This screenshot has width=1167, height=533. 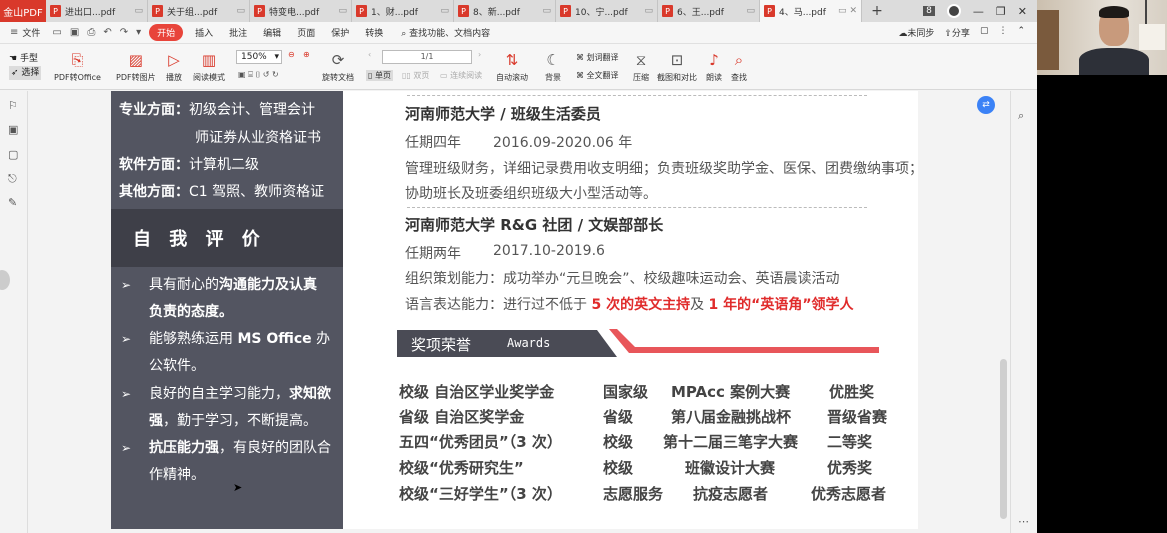 What do you see at coordinates (138, 32) in the screenshot?
I see `dropdown-icon: ▾` at bounding box center [138, 32].